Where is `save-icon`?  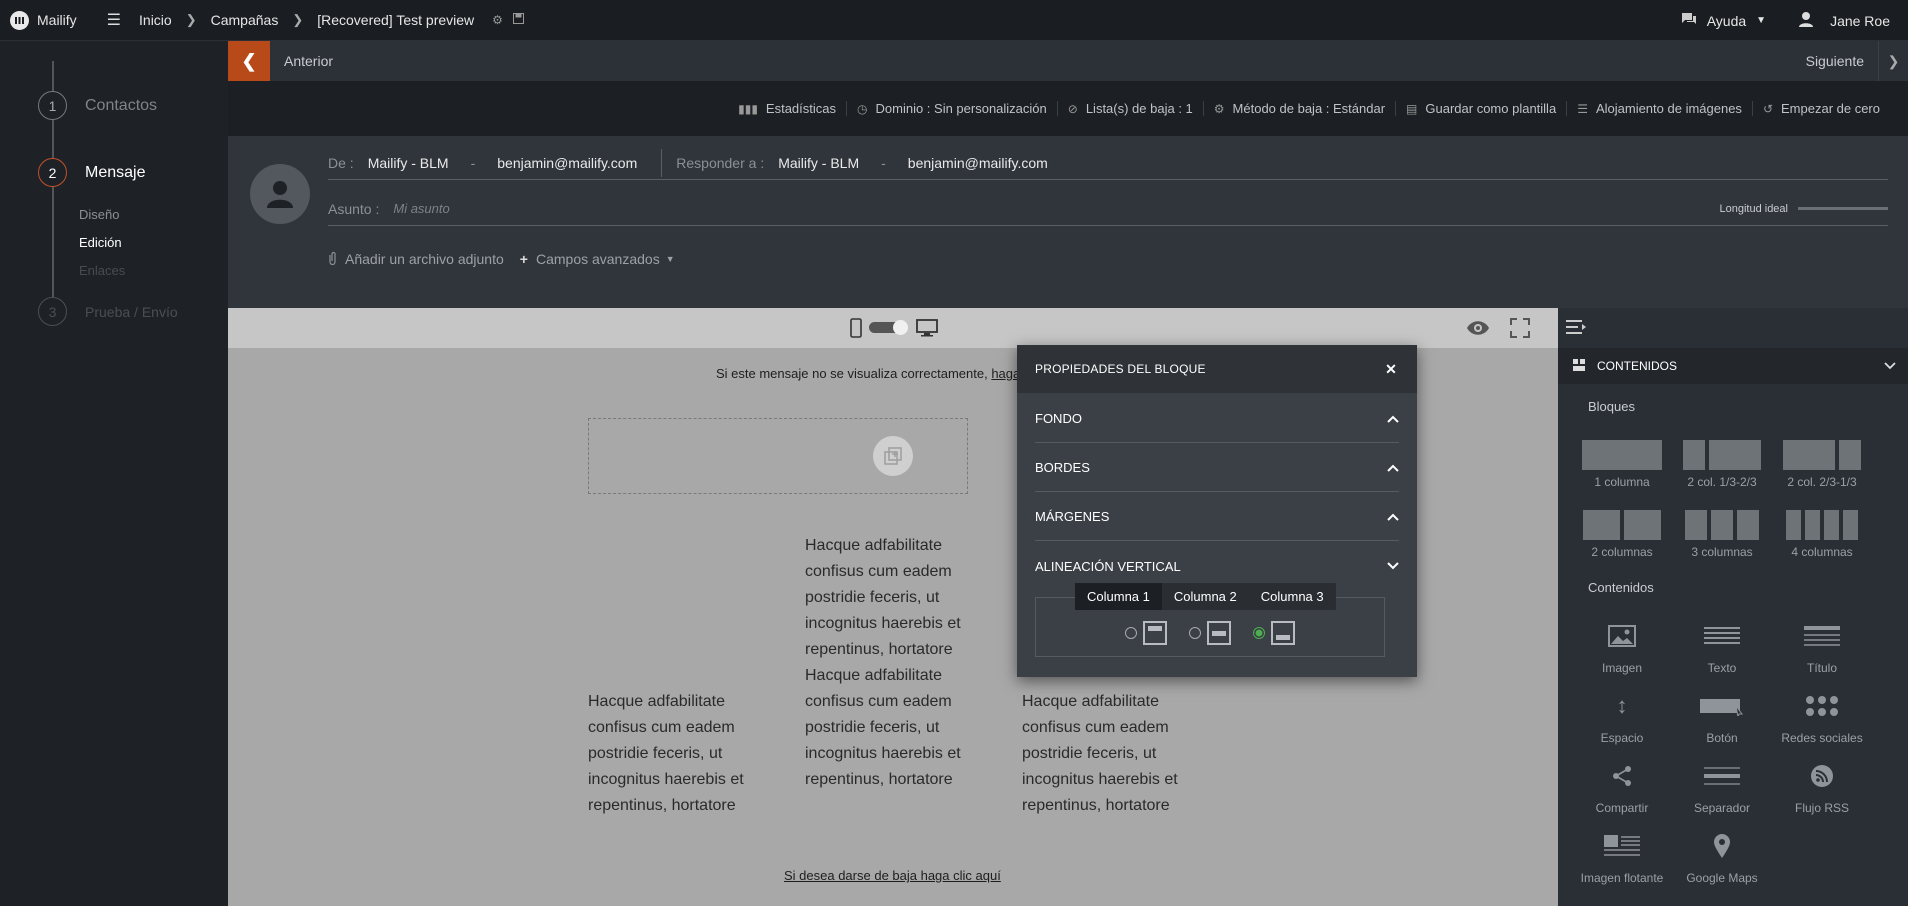 save-icon is located at coordinates (518, 20).